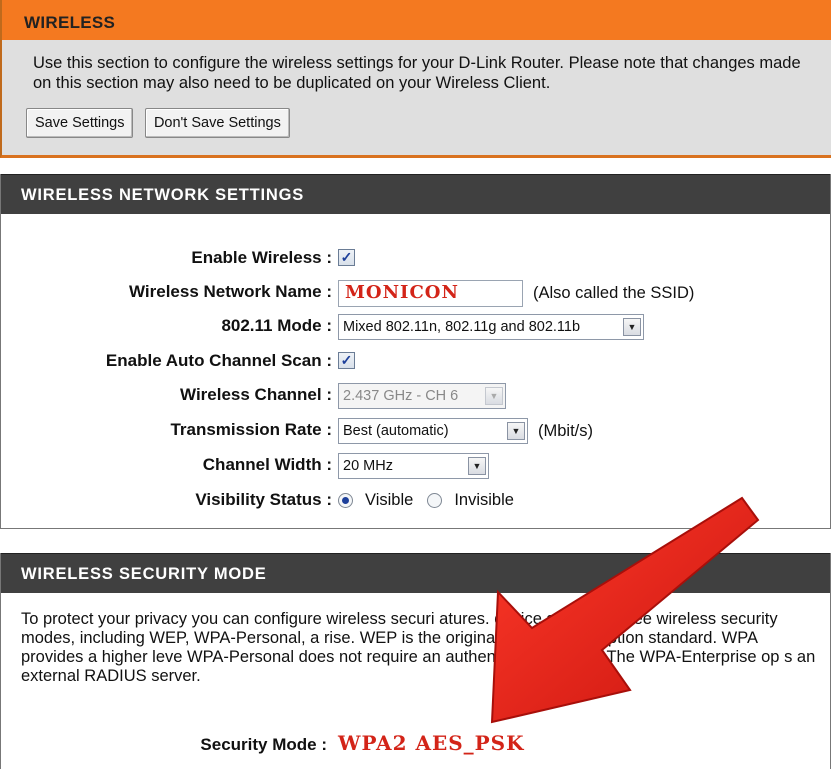 This screenshot has height=769, width=831. I want to click on enable-wireless-label: Enable Wireless :, so click(261, 257).